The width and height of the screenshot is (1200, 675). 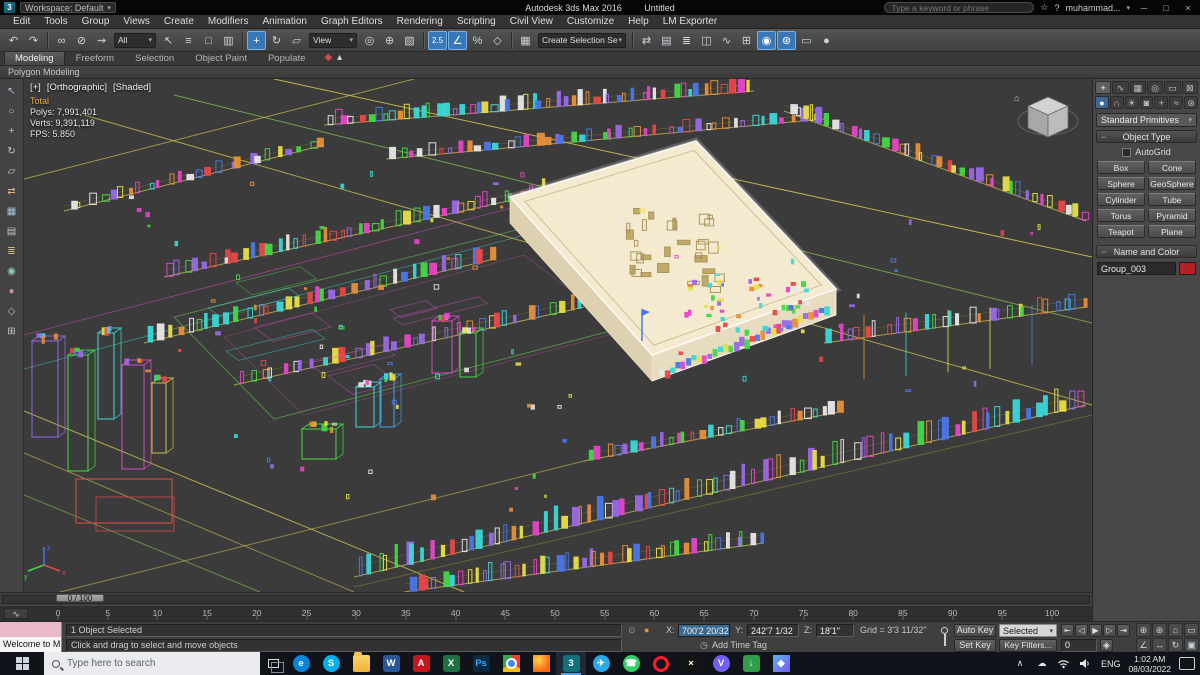 I want to click on menu-group: Group, so click(x=96, y=21).